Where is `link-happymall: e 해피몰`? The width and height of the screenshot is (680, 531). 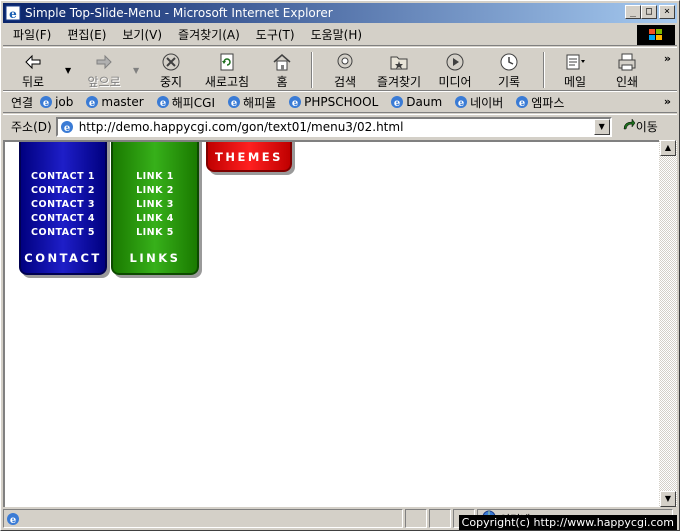 link-happymall: e 해피몰 is located at coordinates (251, 102).